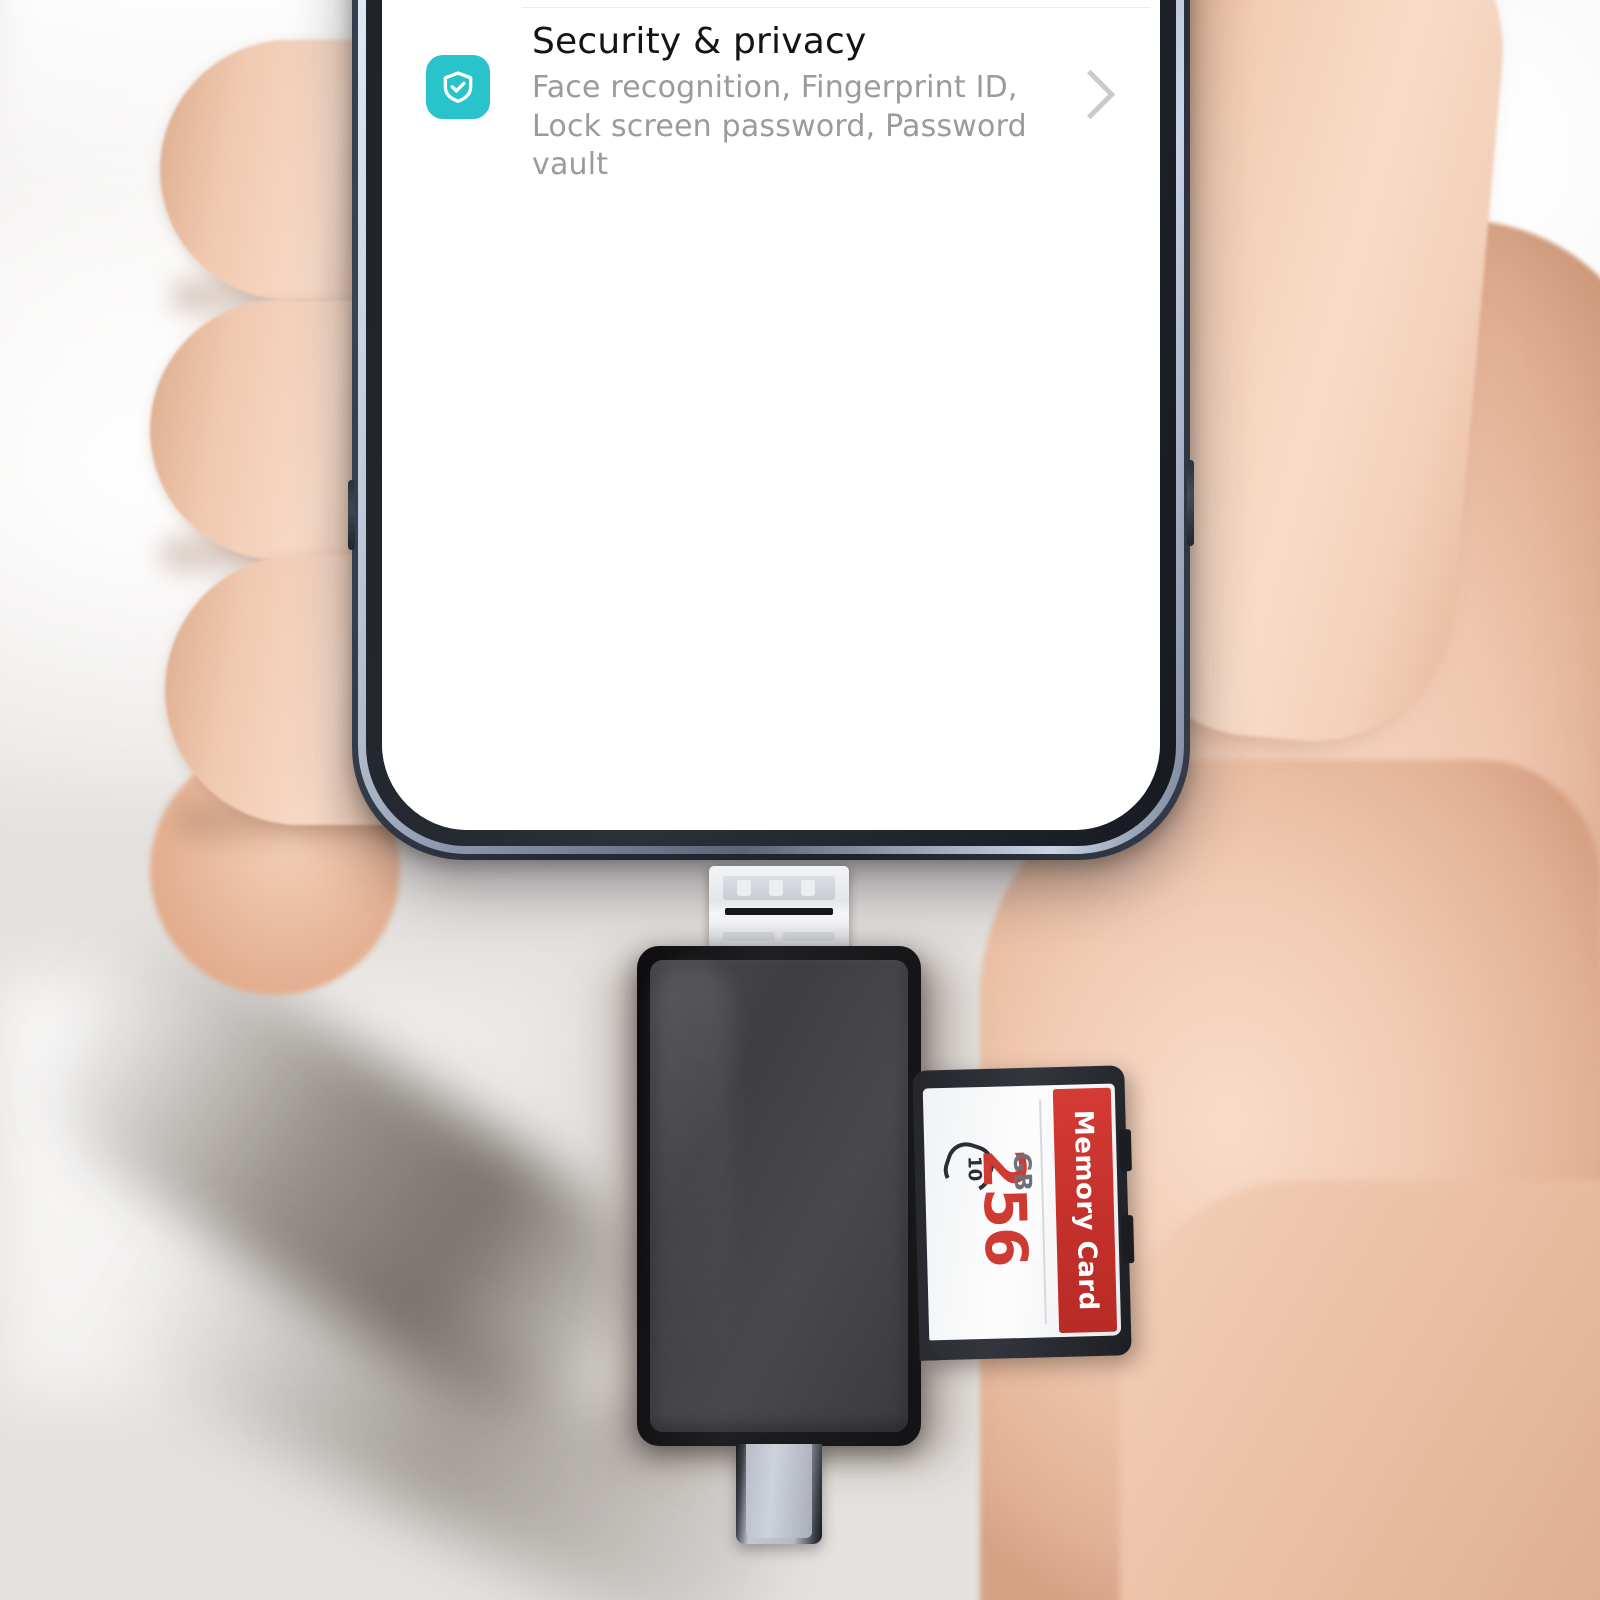 Image resolution: width=1600 pixels, height=1600 pixels. What do you see at coordinates (1360, 1390) in the screenshot?
I see `hand-wrist` at bounding box center [1360, 1390].